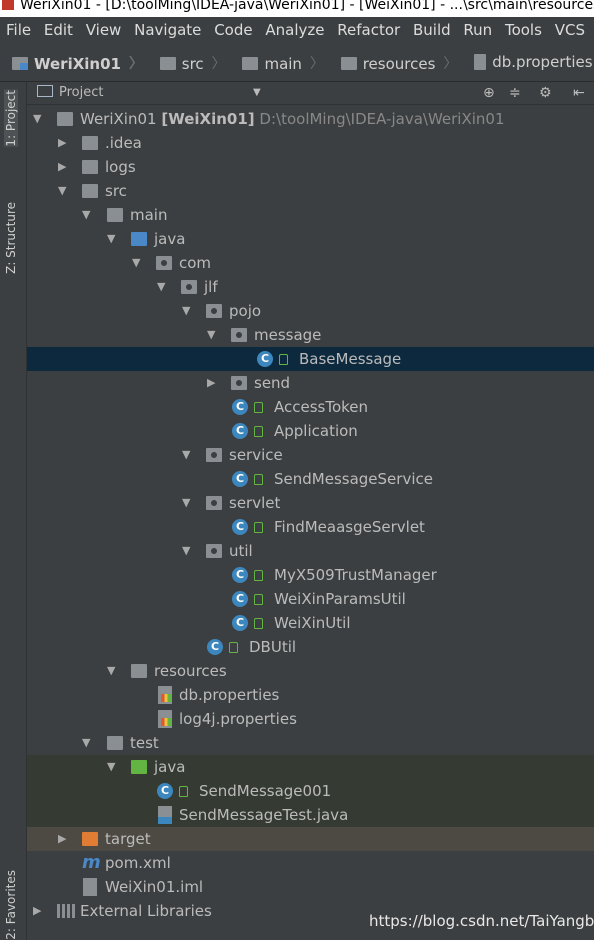 Image resolution: width=594 pixels, height=940 pixels. Describe the element at coordinates (310, 671) in the screenshot. I see `tree-row-resources: ▼ resources` at that location.